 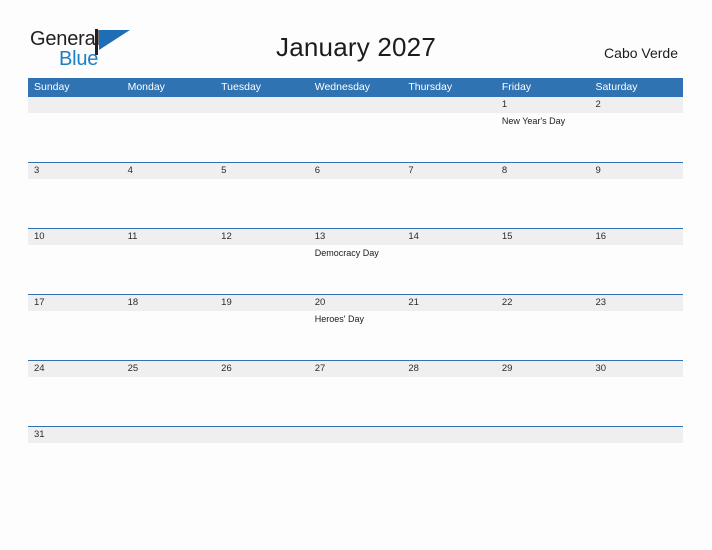 What do you see at coordinates (320, 236) in the screenshot?
I see `day-number: 13` at bounding box center [320, 236].